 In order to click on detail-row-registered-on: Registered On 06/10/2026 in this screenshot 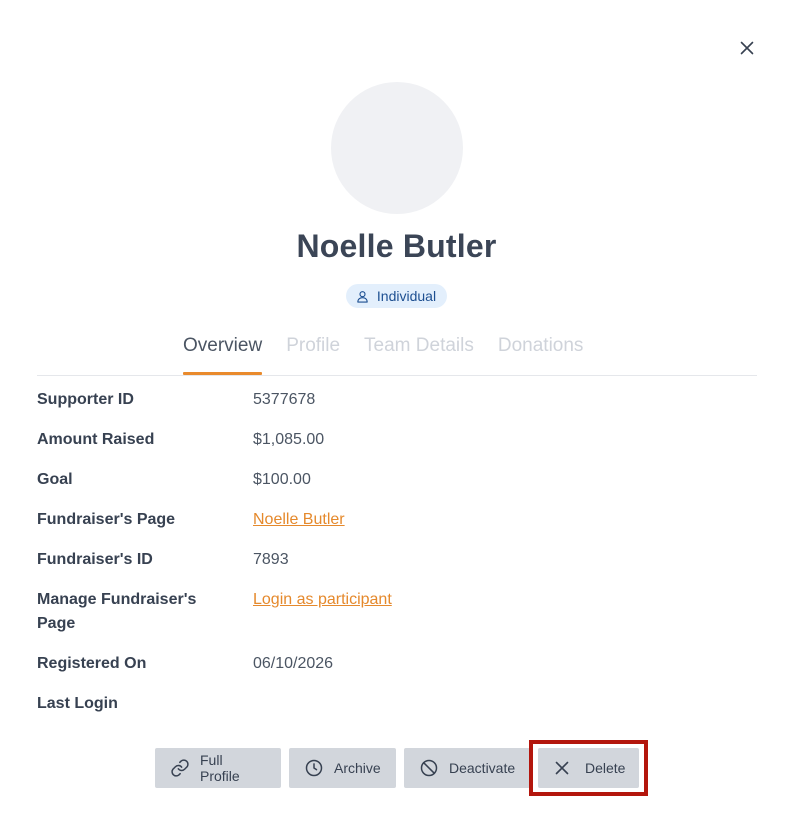, I will do `click(397, 664)`.